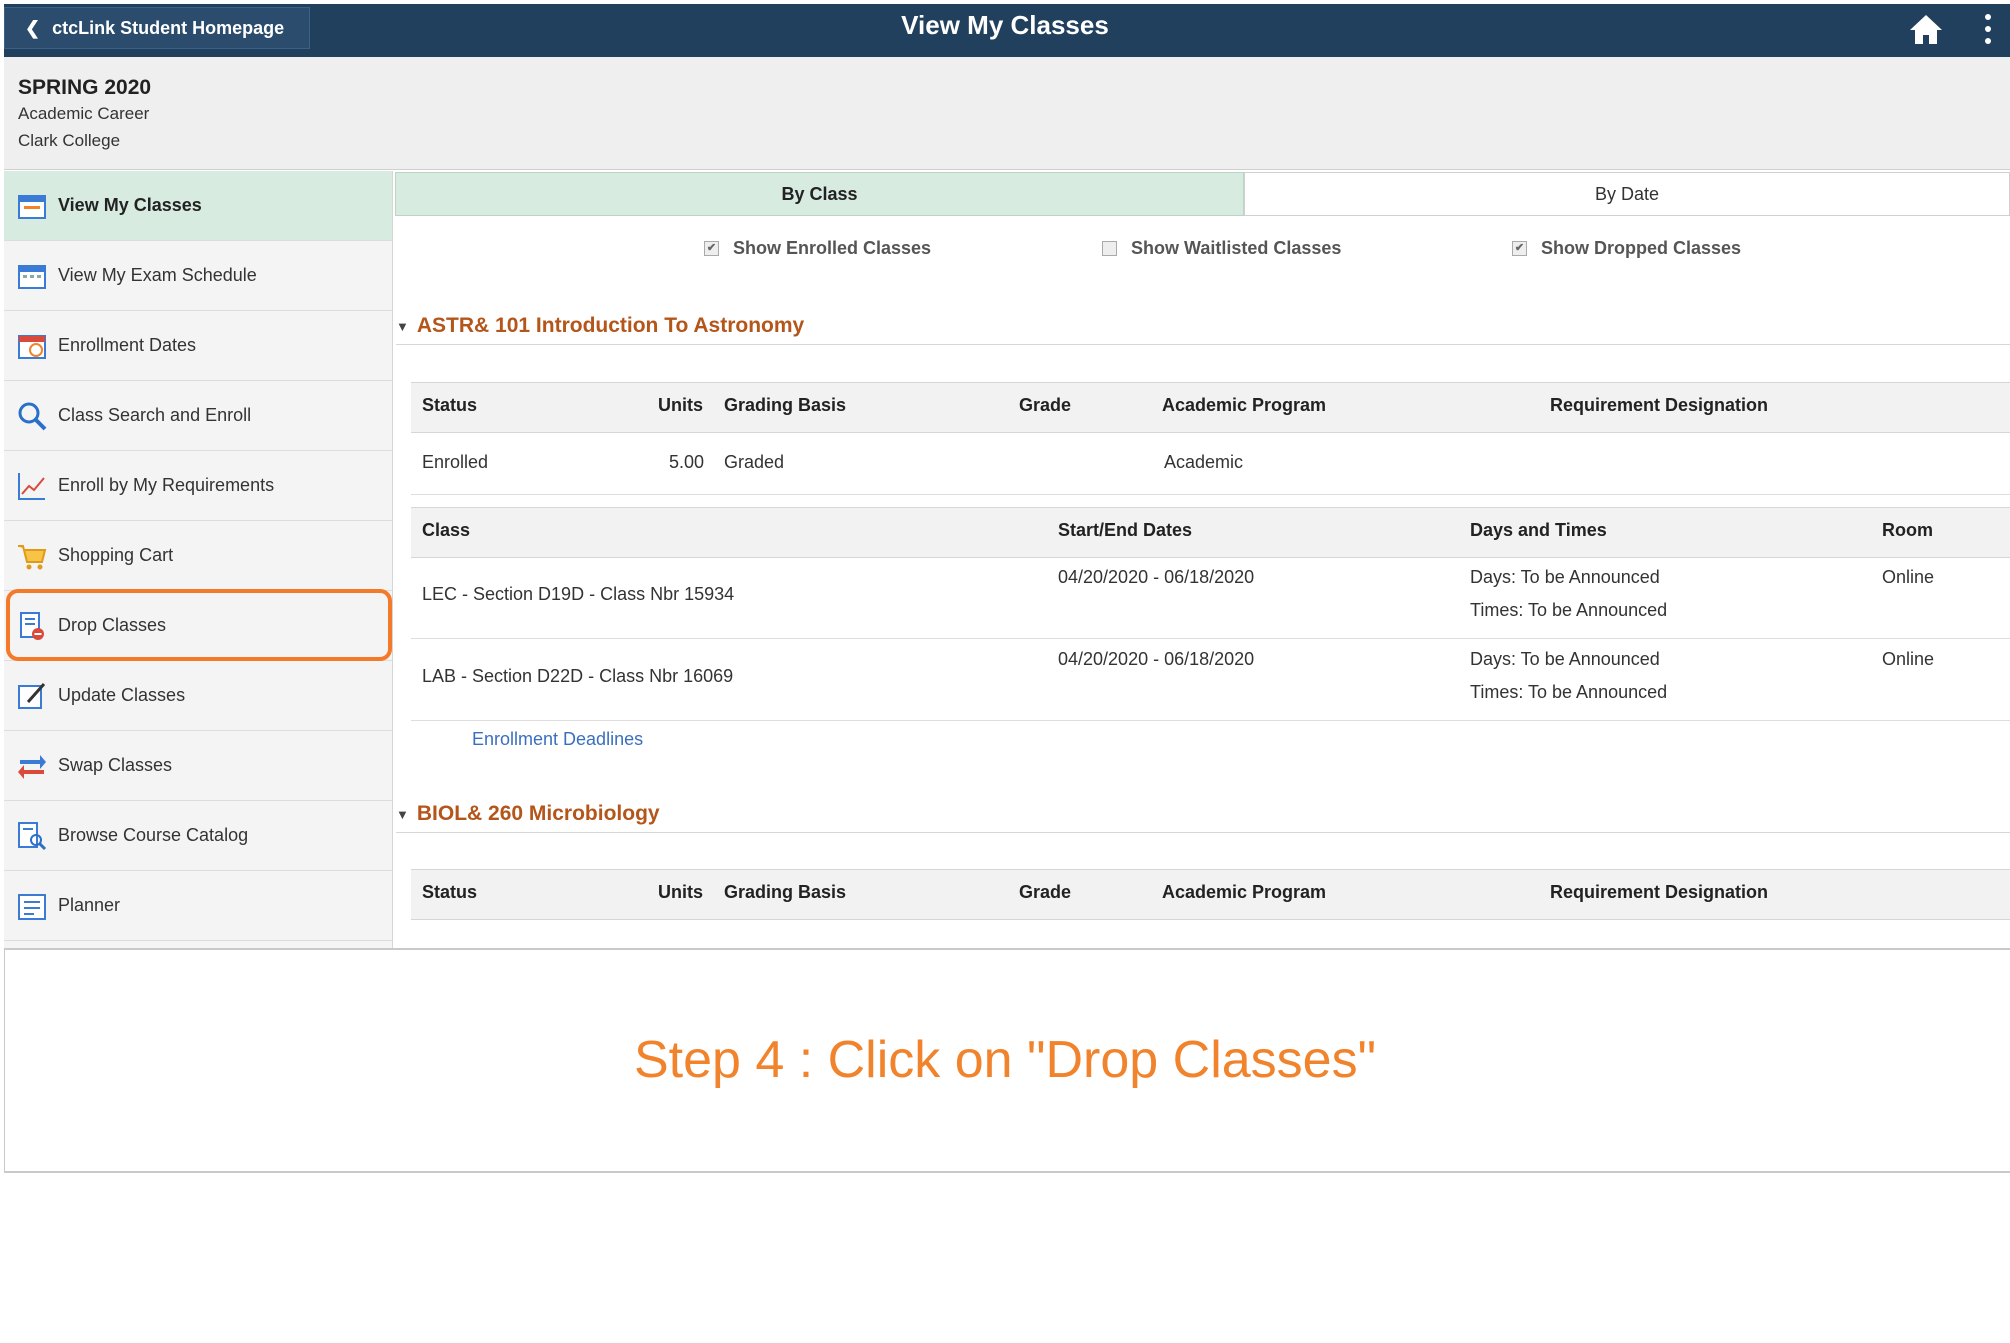 The width and height of the screenshot is (2010, 1343). Describe the element at coordinates (1926, 29) in the screenshot. I see `home-icon` at that location.